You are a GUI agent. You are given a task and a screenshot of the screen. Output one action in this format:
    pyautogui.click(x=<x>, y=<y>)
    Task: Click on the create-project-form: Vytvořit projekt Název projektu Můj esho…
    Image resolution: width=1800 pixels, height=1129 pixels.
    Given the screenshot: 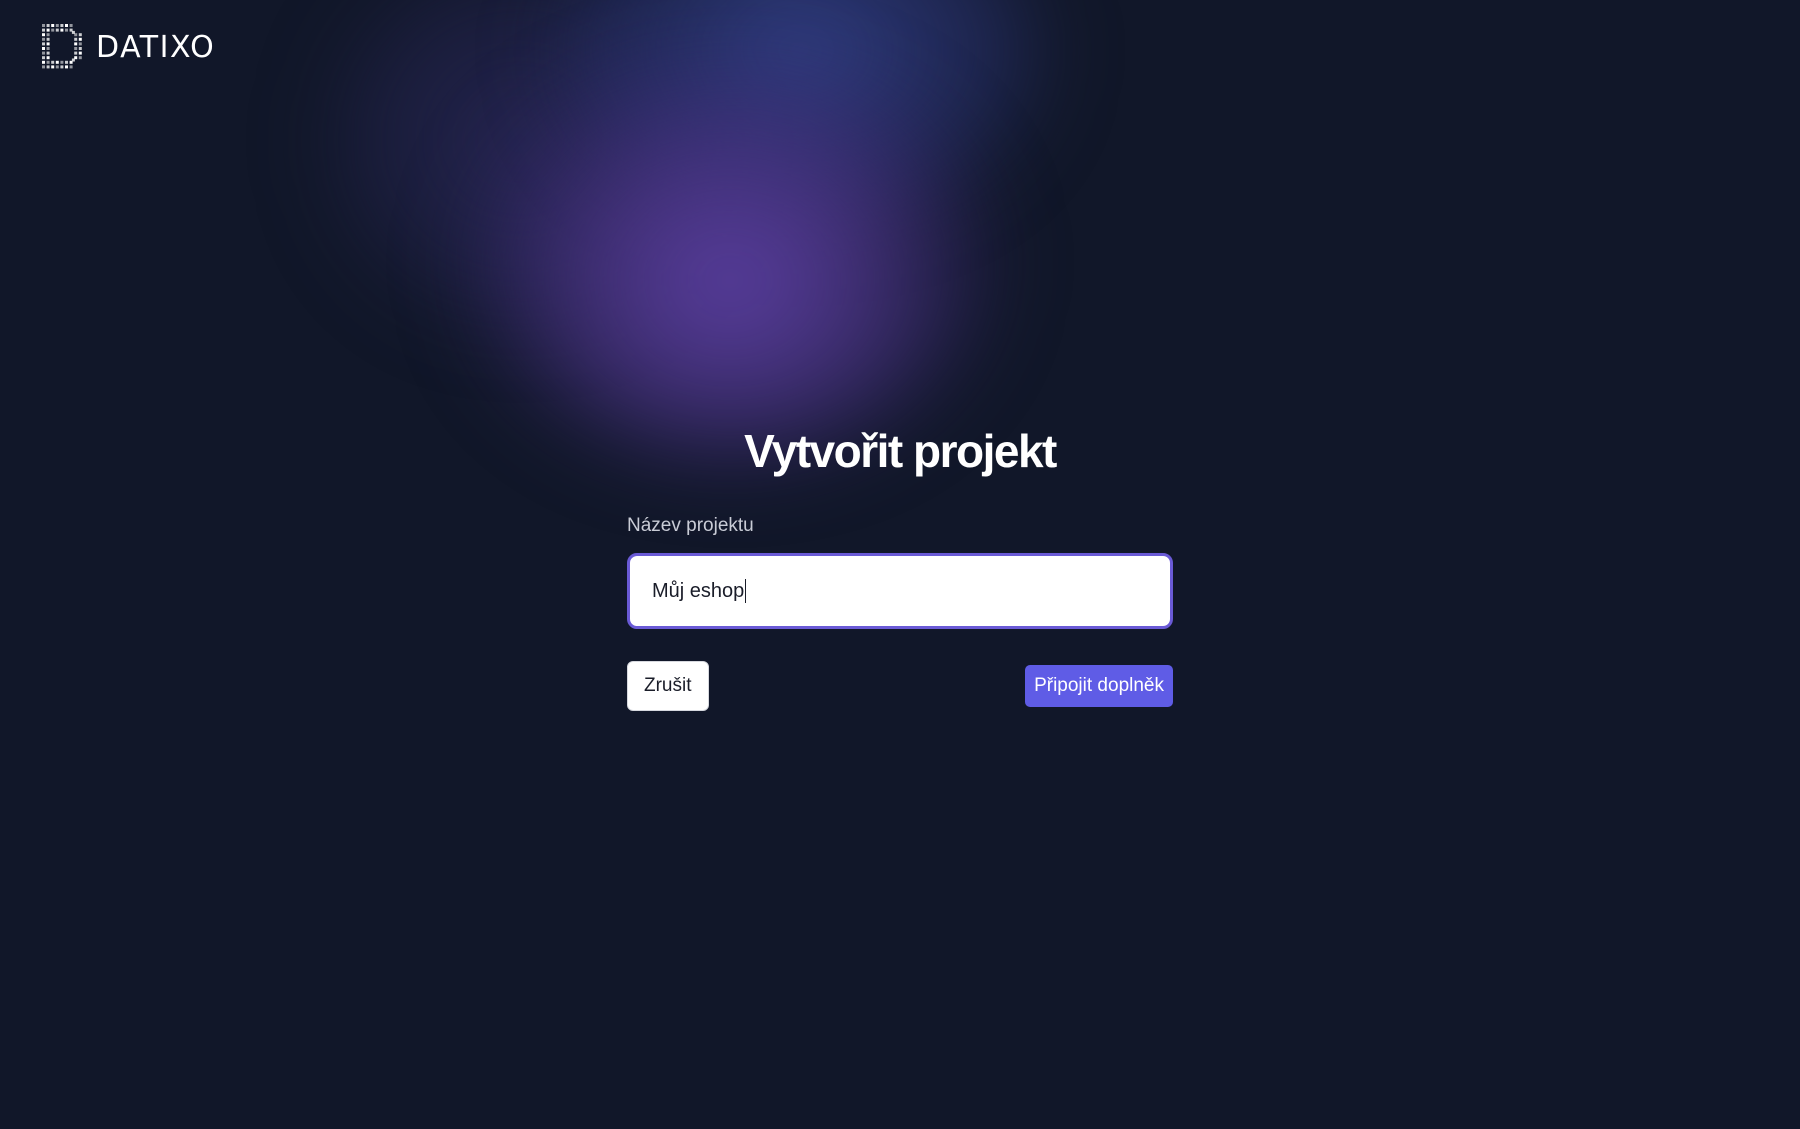 What is the action you would take?
    pyautogui.click(x=900, y=565)
    